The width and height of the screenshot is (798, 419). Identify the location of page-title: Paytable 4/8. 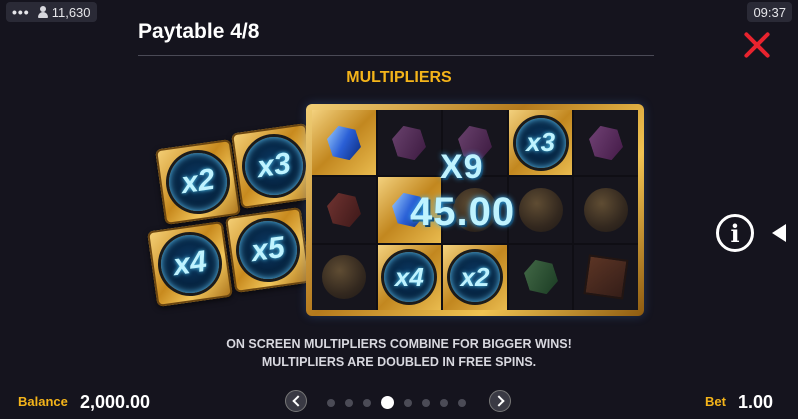
(199, 31).